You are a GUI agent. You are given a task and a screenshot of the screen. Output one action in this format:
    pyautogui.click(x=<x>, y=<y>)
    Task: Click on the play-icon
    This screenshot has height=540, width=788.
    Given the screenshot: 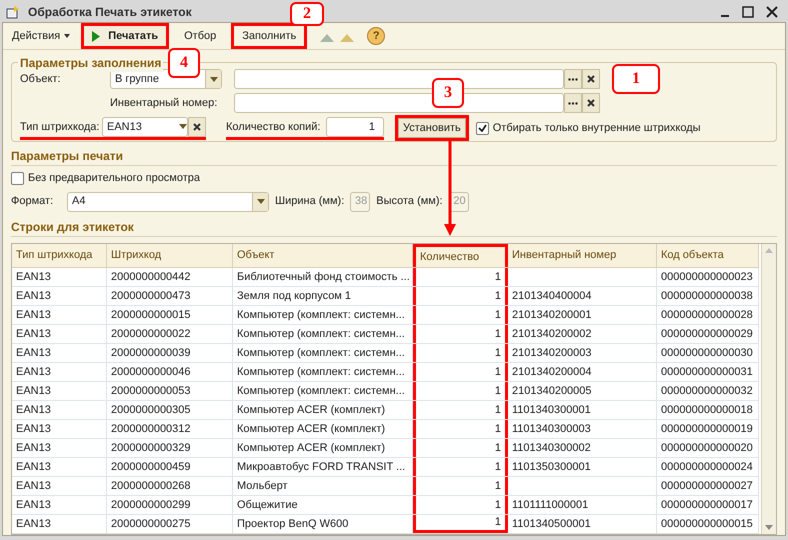 What is the action you would take?
    pyautogui.click(x=96, y=36)
    